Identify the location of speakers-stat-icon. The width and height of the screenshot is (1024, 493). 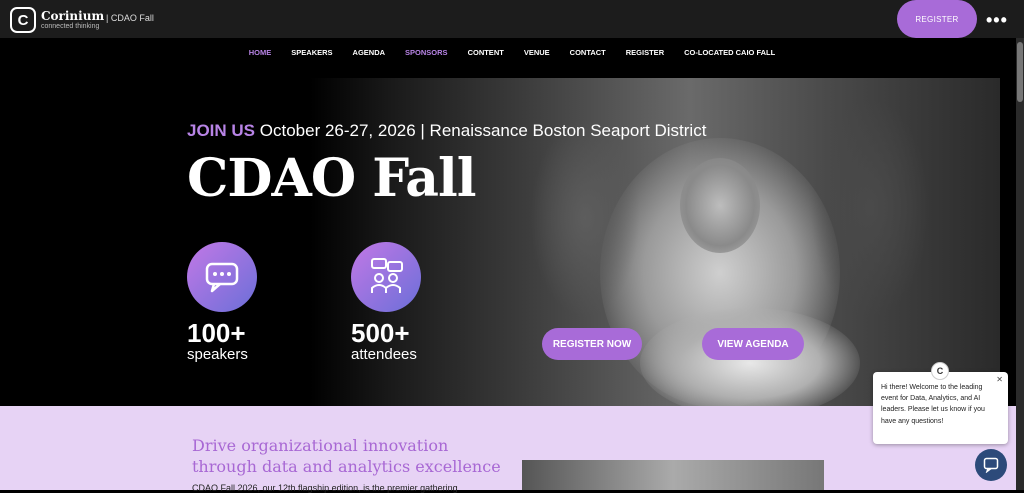
(222, 277).